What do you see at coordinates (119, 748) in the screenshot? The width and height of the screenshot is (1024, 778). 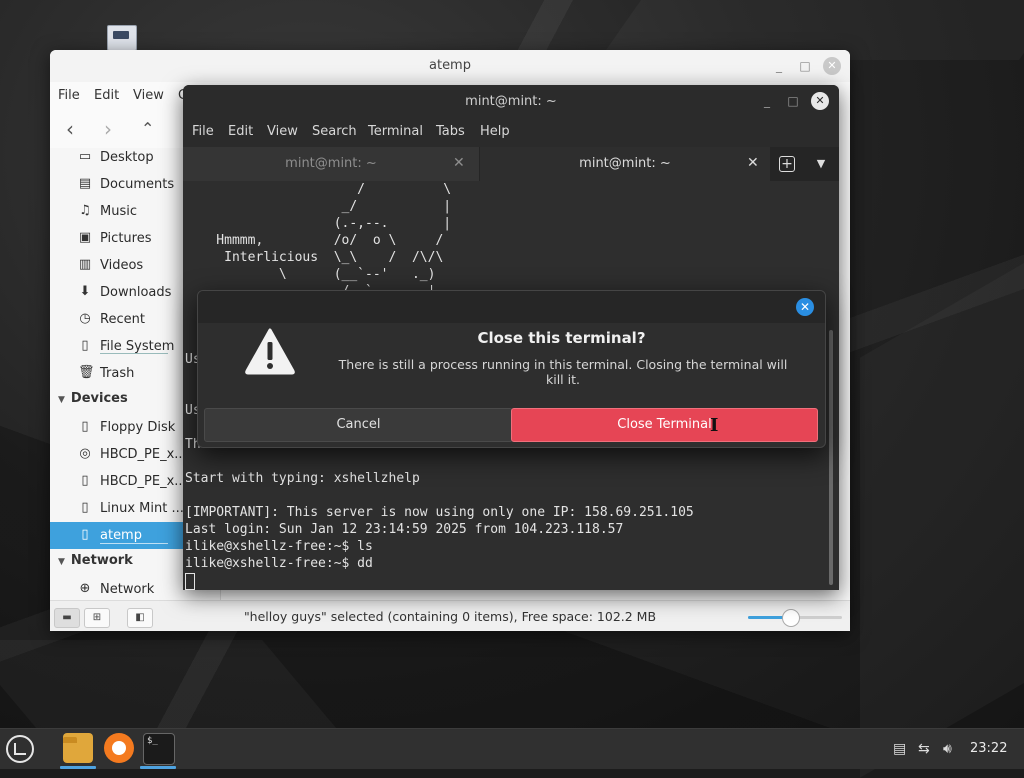 I see `firefox-icon` at bounding box center [119, 748].